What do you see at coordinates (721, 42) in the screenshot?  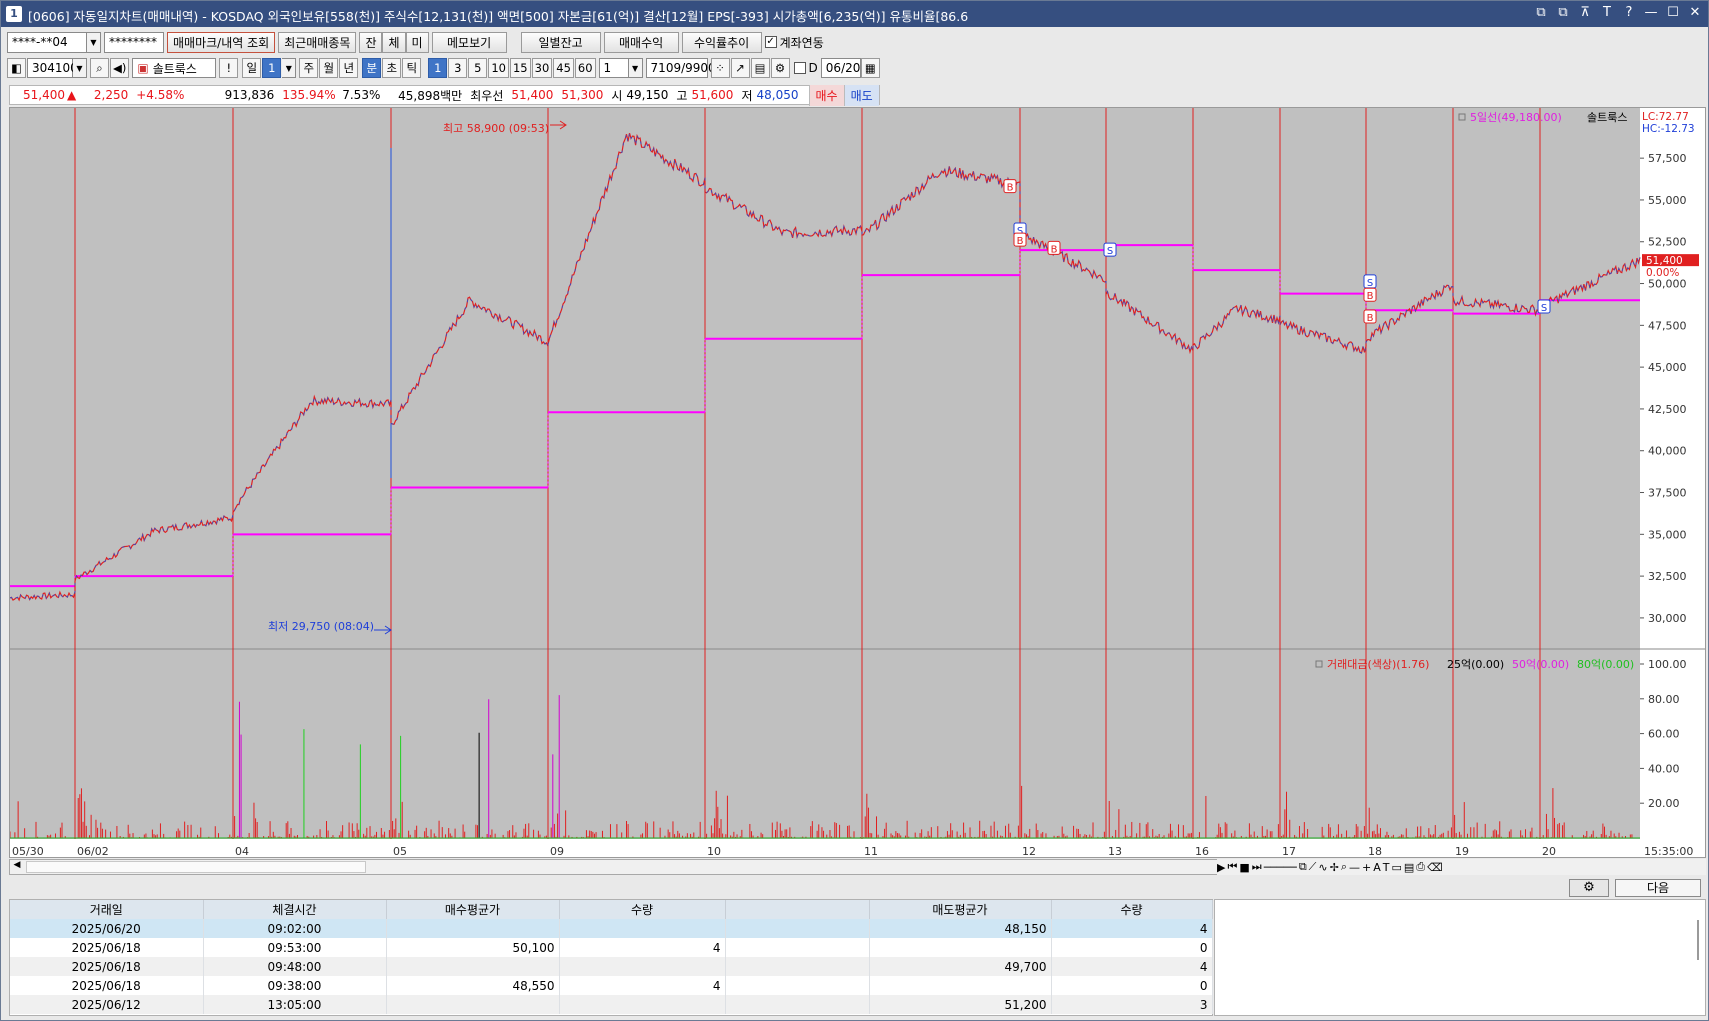 I see `profit-rate-button: 수익률추이` at bounding box center [721, 42].